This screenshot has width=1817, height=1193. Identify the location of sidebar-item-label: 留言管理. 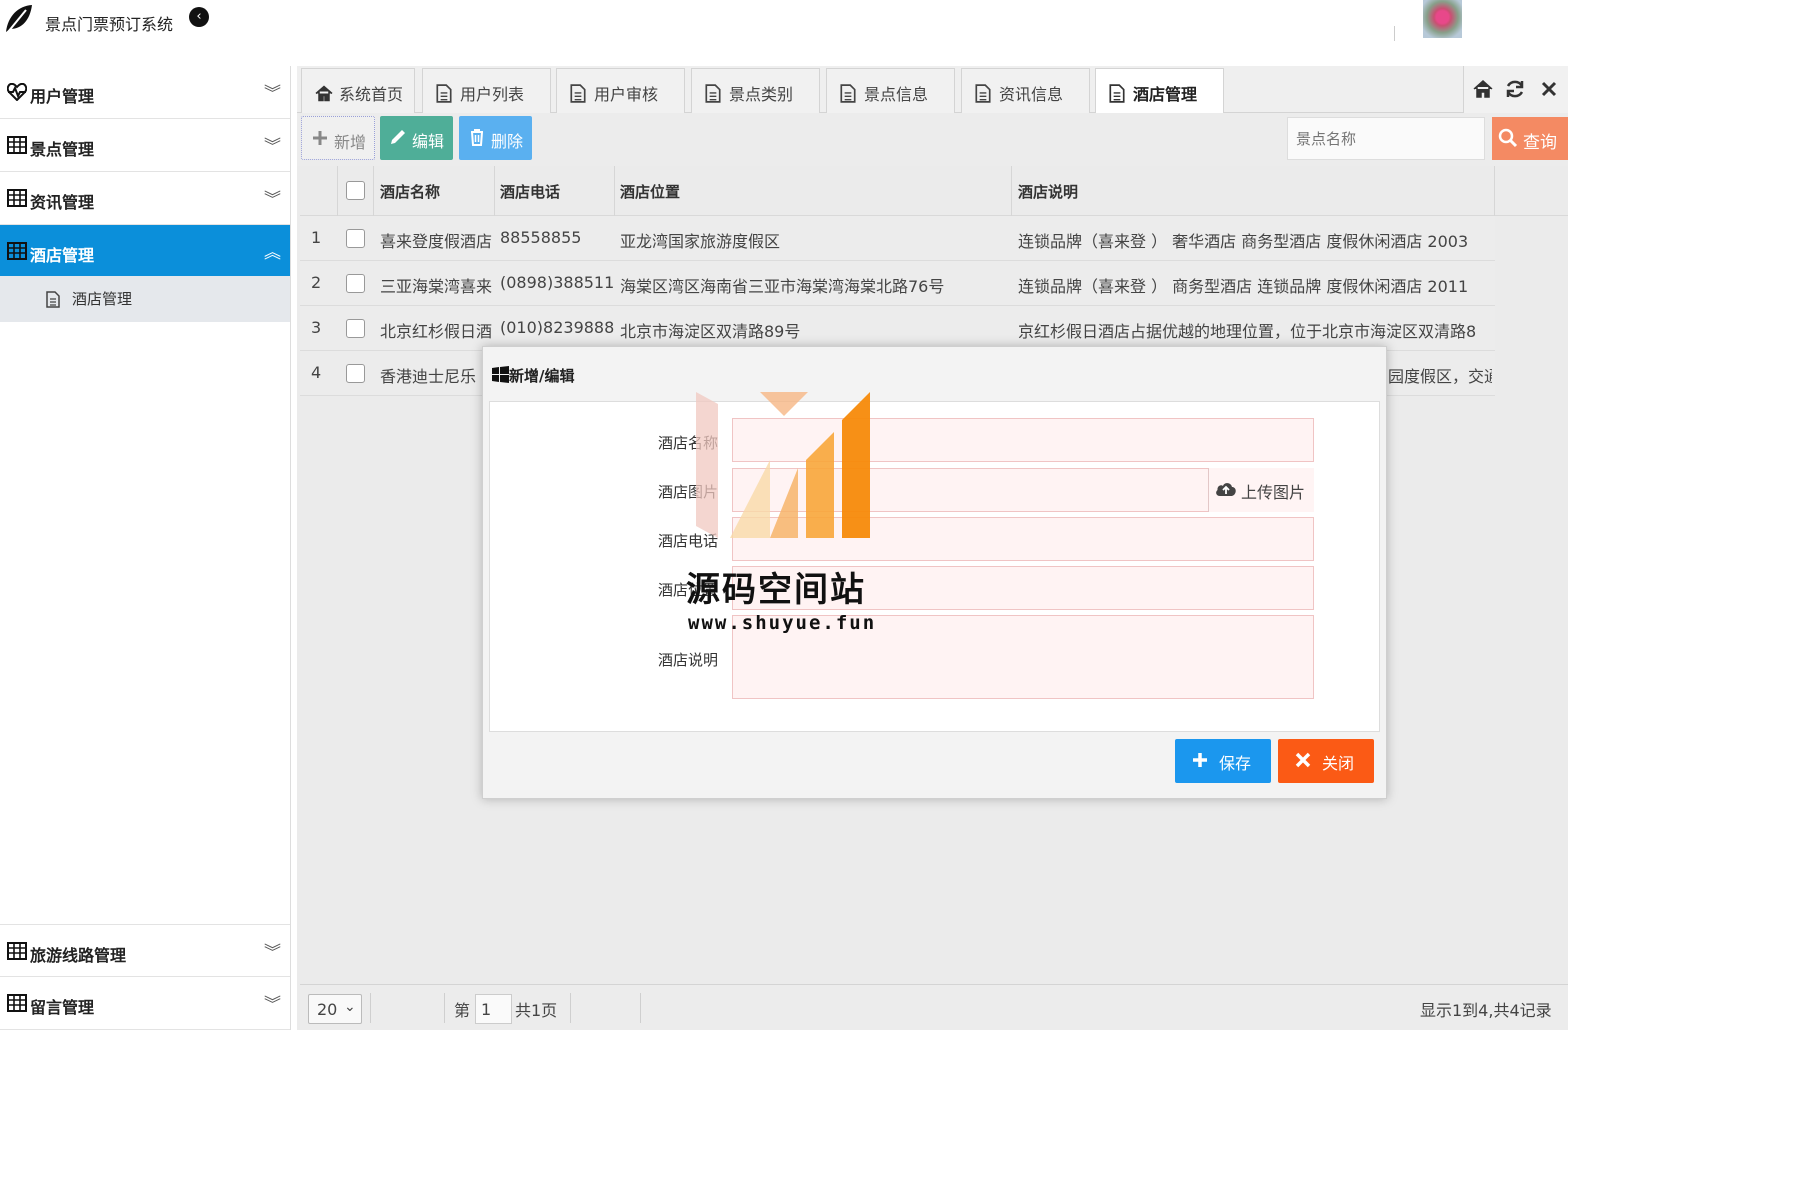
(62, 1007).